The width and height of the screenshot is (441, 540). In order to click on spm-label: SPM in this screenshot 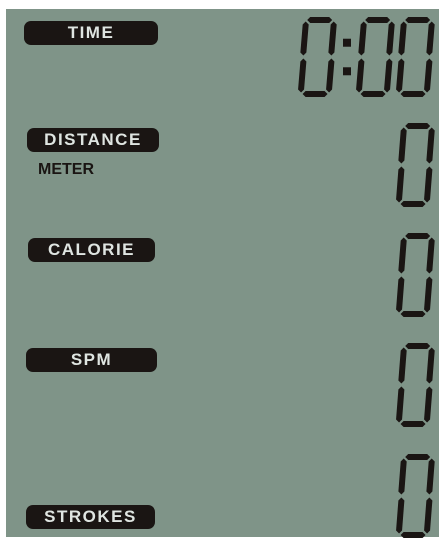, I will do `click(91, 360)`.